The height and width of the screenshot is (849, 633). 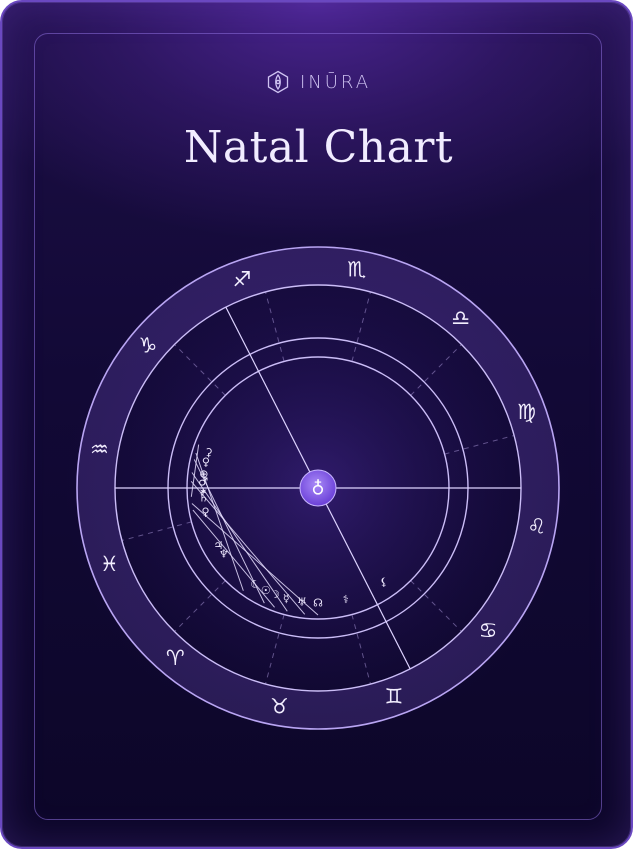 What do you see at coordinates (356, 269) in the screenshot?
I see `zodiac-sign-scorpio: ♏︎` at bounding box center [356, 269].